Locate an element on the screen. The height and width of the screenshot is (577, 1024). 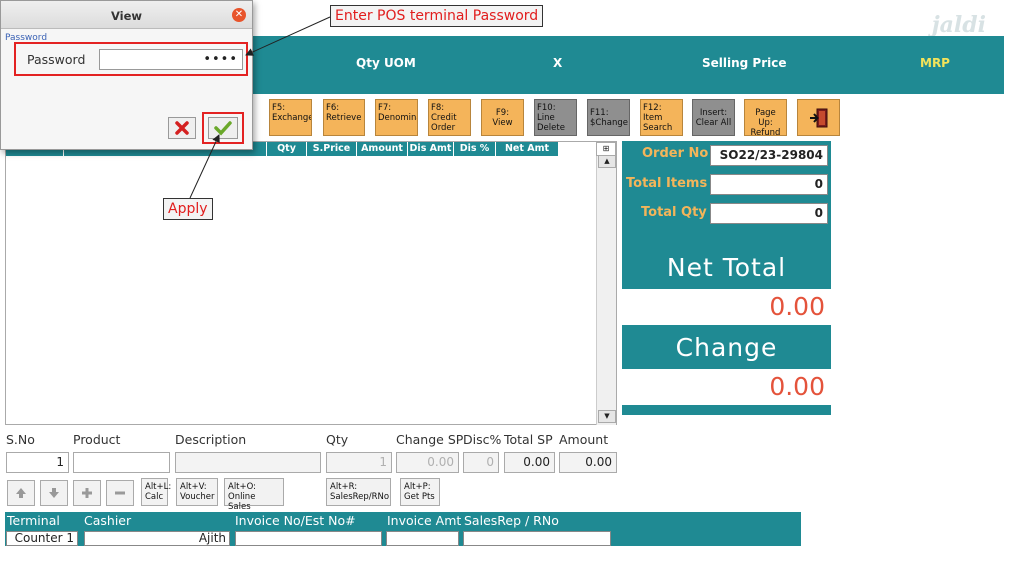
apply-callout-arrow is located at coordinates (204, 166).